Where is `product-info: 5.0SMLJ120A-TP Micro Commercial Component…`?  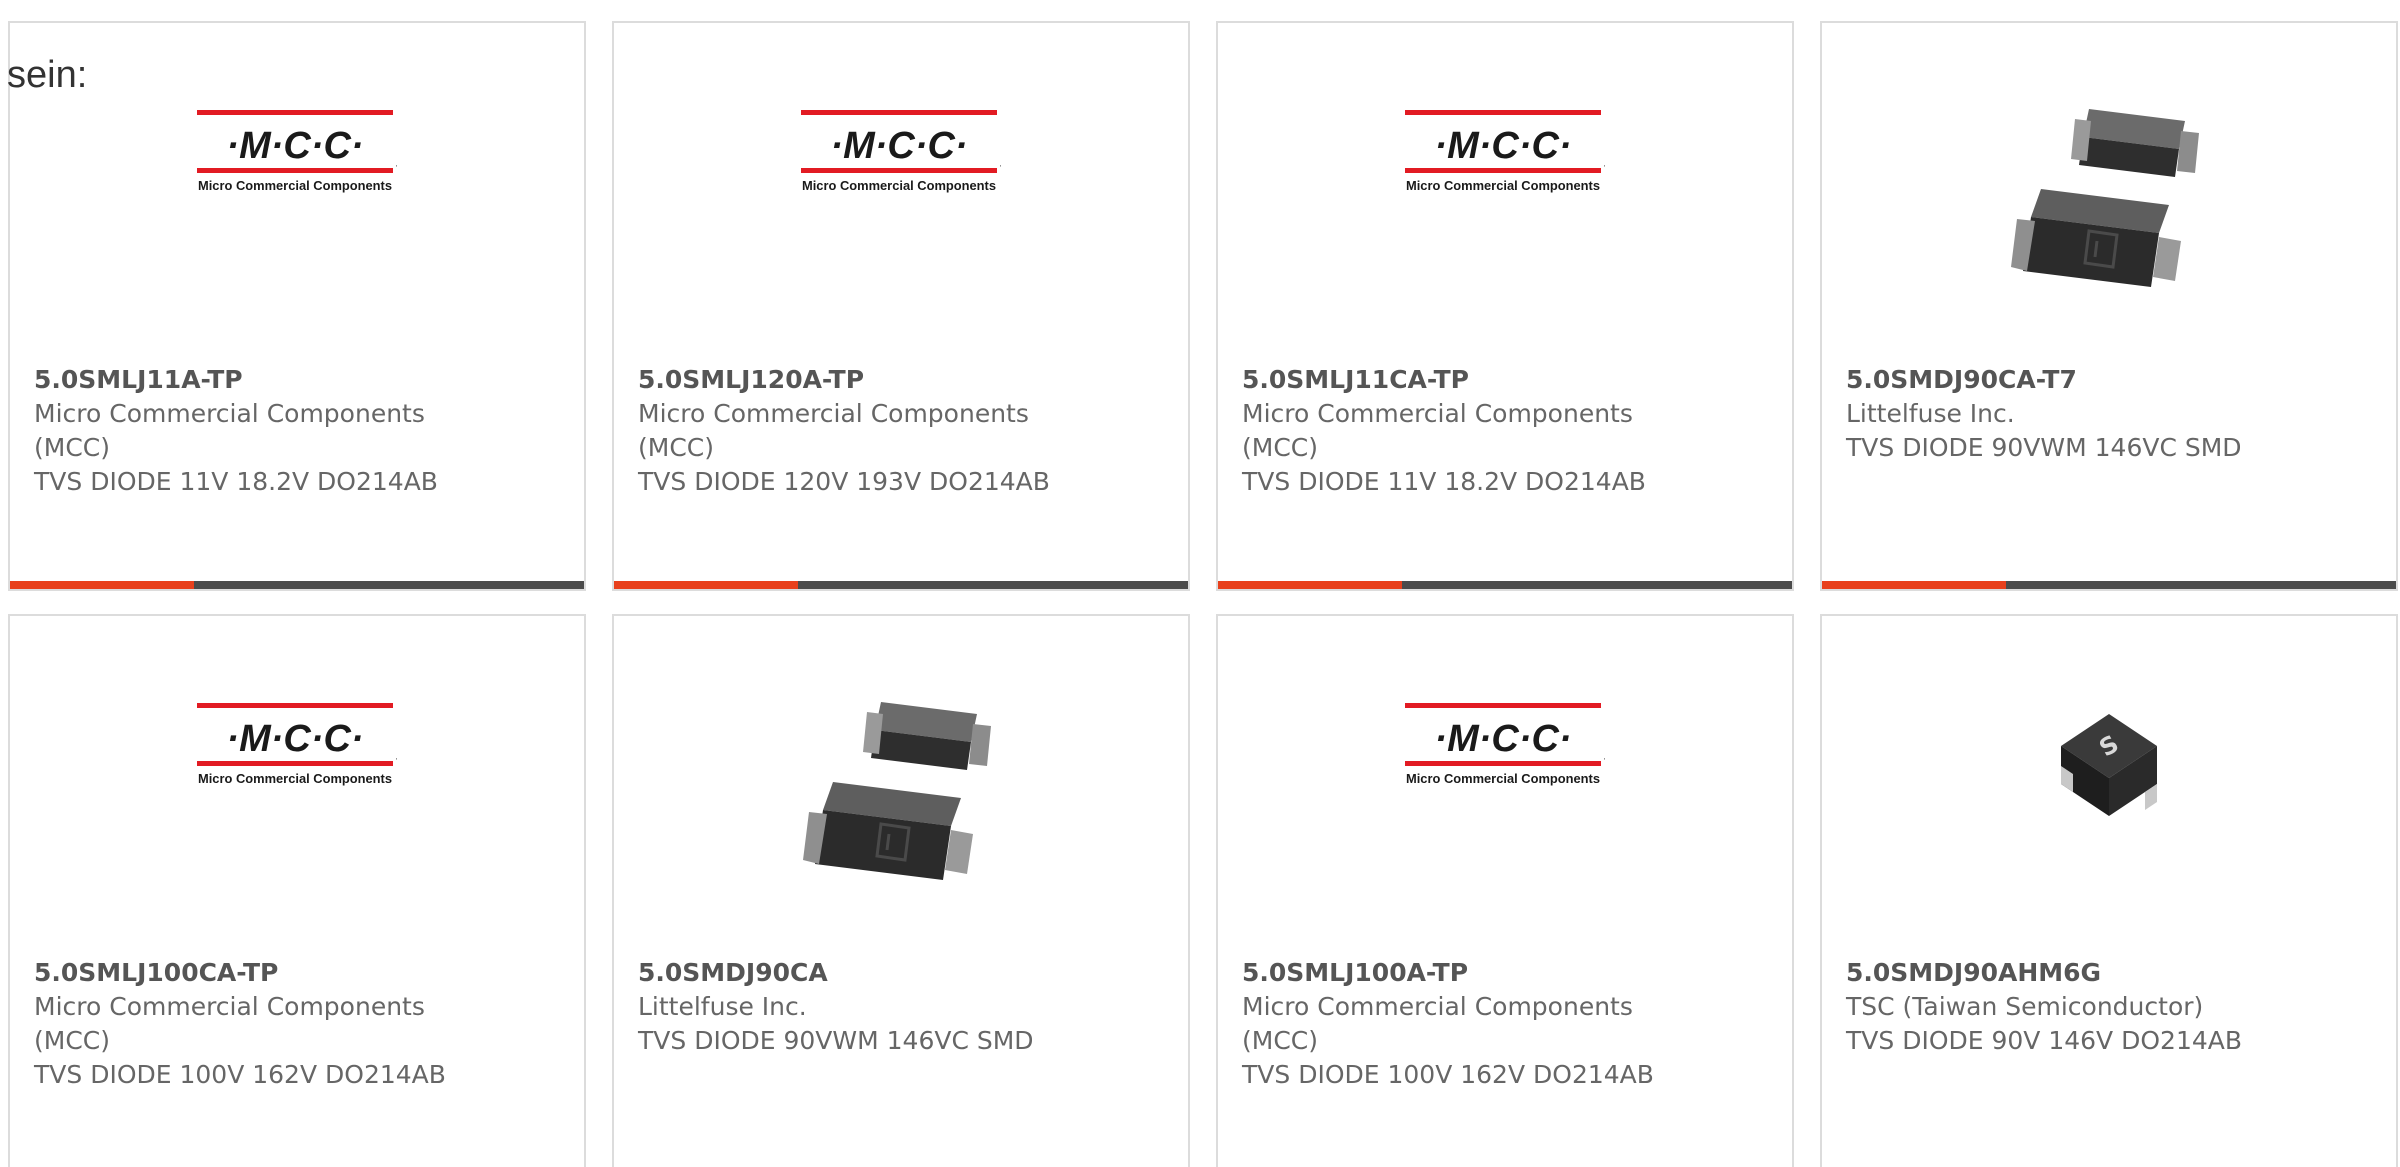 product-info: 5.0SMLJ120A-TP Micro Commercial Component… is located at coordinates (903, 431).